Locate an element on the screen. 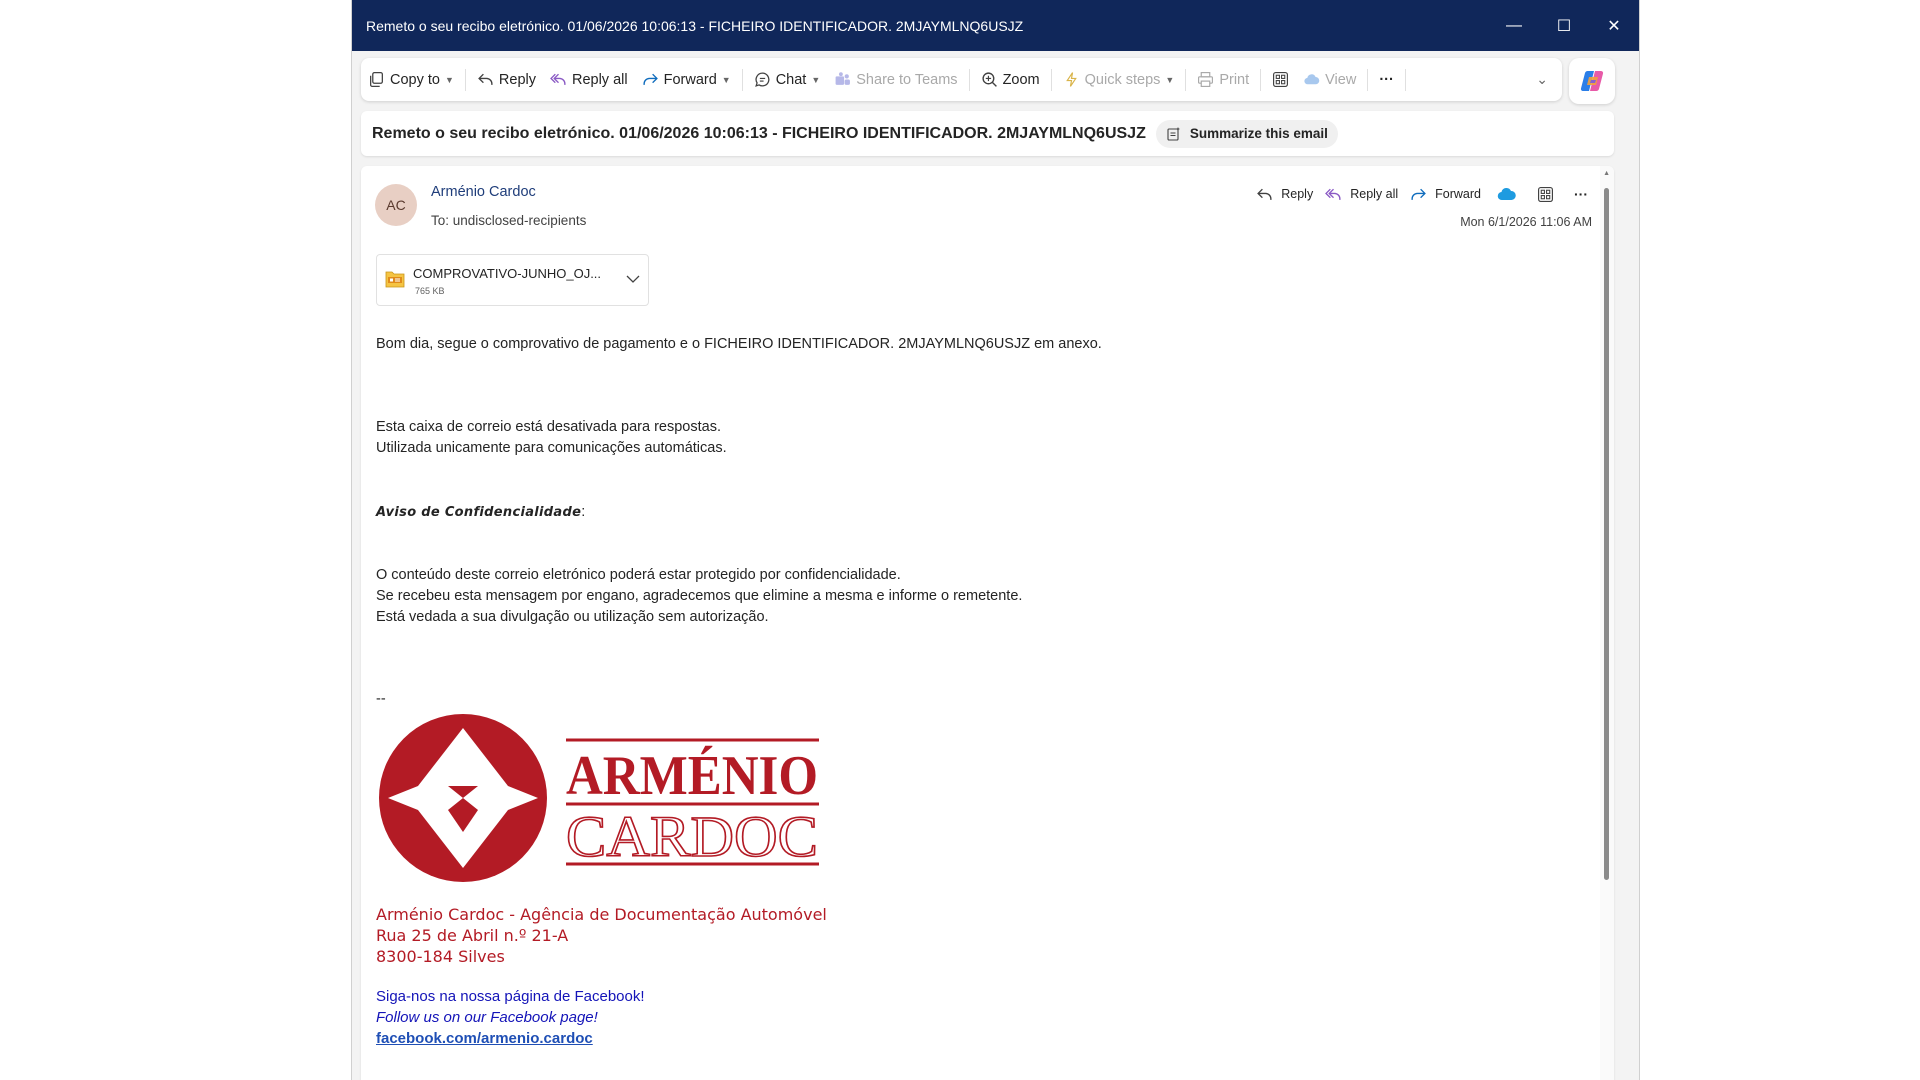 The image size is (1920, 1080). facebook-link: facebook.com/armenio.cardoc is located at coordinates (484, 1038).